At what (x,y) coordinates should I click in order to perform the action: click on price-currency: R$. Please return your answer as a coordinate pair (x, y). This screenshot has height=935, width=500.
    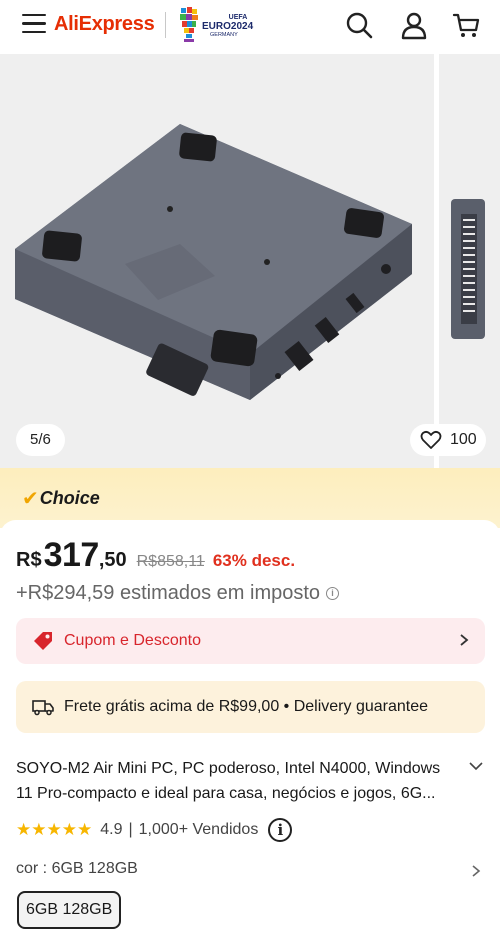
    Looking at the image, I should click on (29, 560).